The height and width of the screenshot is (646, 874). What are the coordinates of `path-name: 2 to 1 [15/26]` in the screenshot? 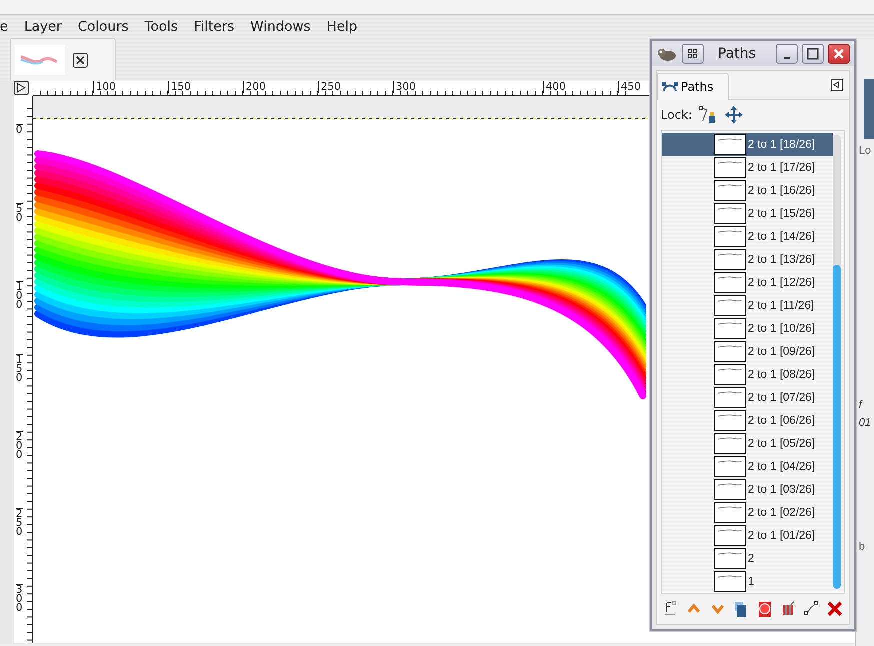 It's located at (782, 214).